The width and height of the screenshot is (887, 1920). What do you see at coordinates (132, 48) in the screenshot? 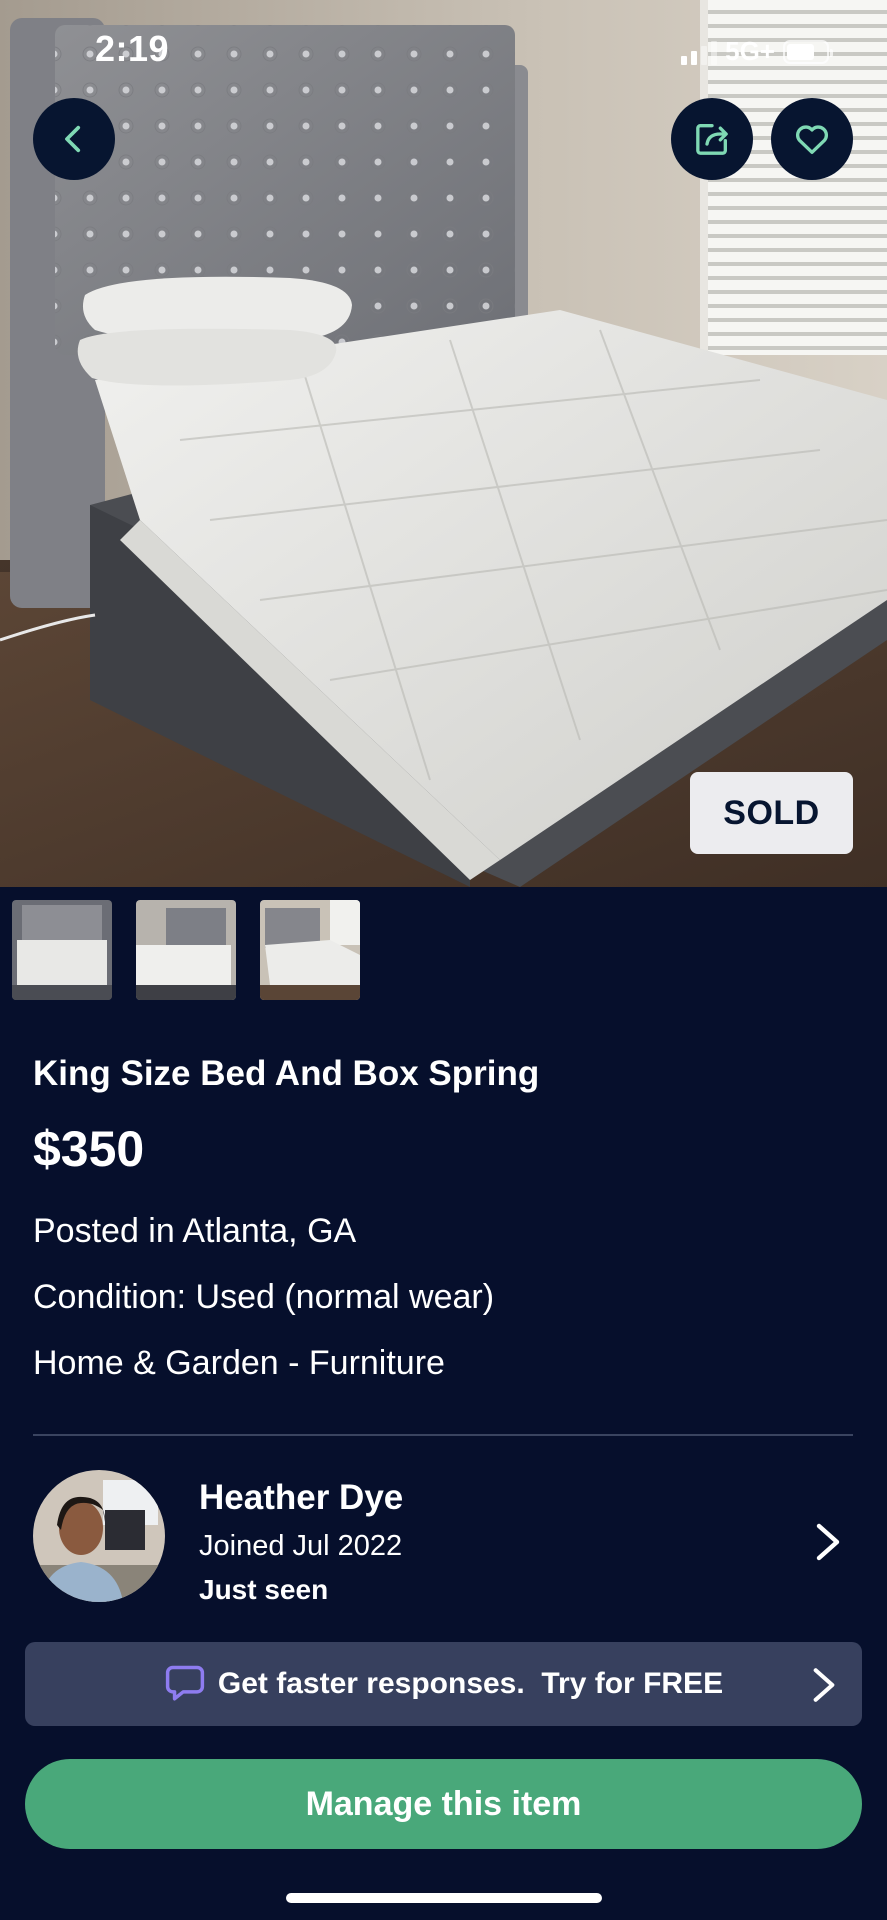
I see `status-time: 2:19` at bounding box center [132, 48].